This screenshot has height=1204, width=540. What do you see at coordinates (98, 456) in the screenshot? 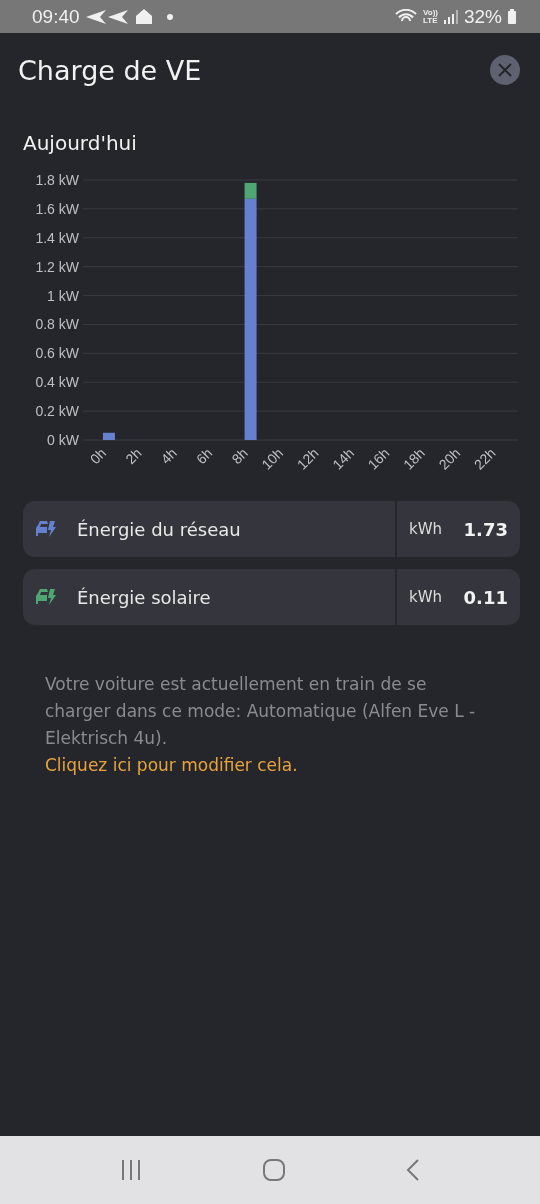
I see `axis-label: 0h` at bounding box center [98, 456].